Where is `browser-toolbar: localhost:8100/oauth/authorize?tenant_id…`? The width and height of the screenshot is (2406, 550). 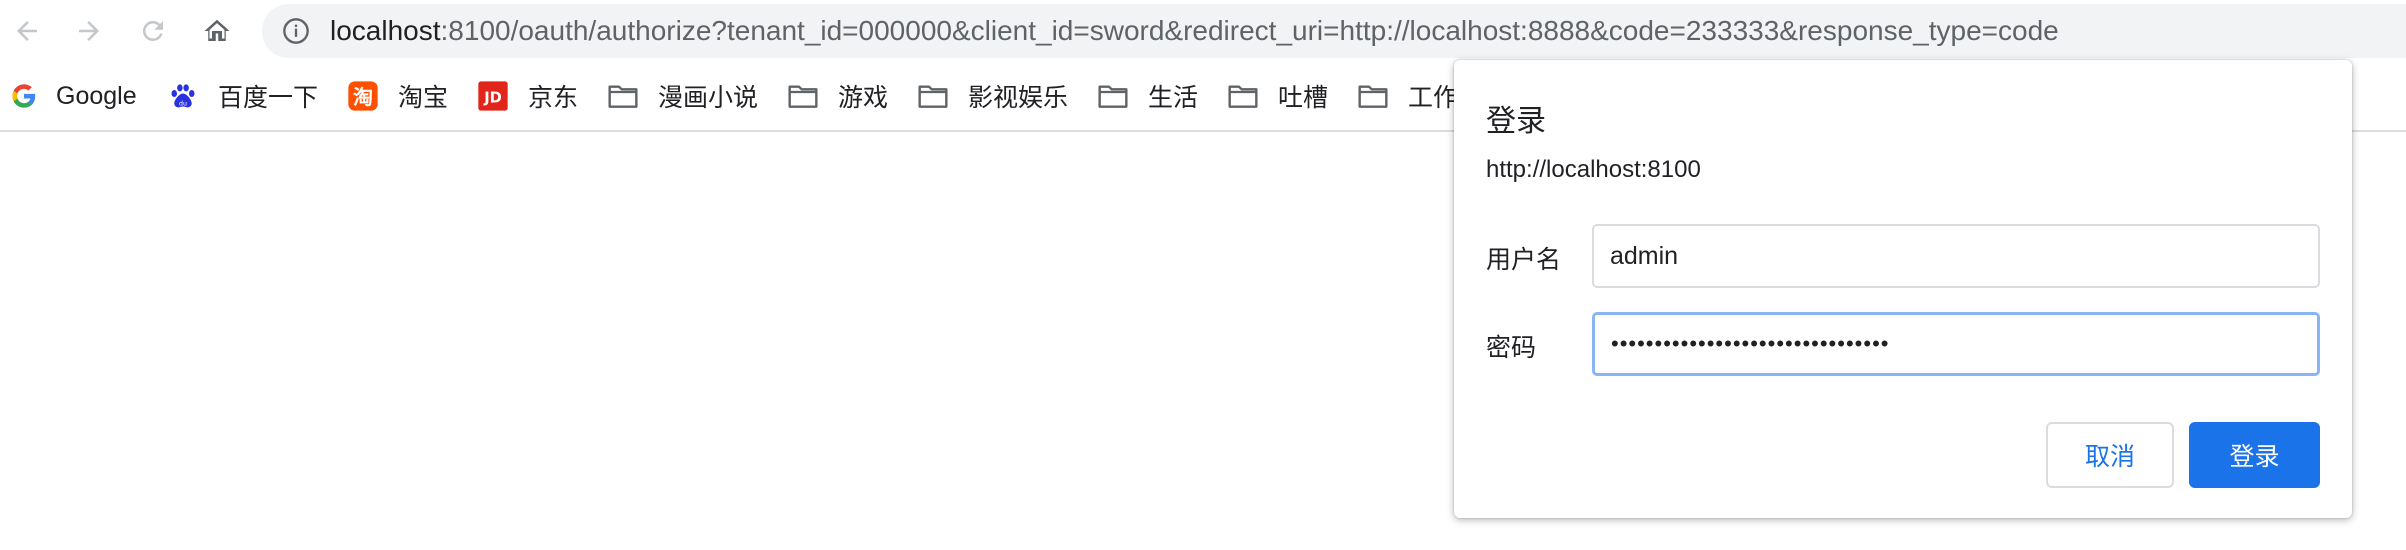 browser-toolbar: localhost:8100/oauth/authorize?tenant_id… is located at coordinates (1203, 31).